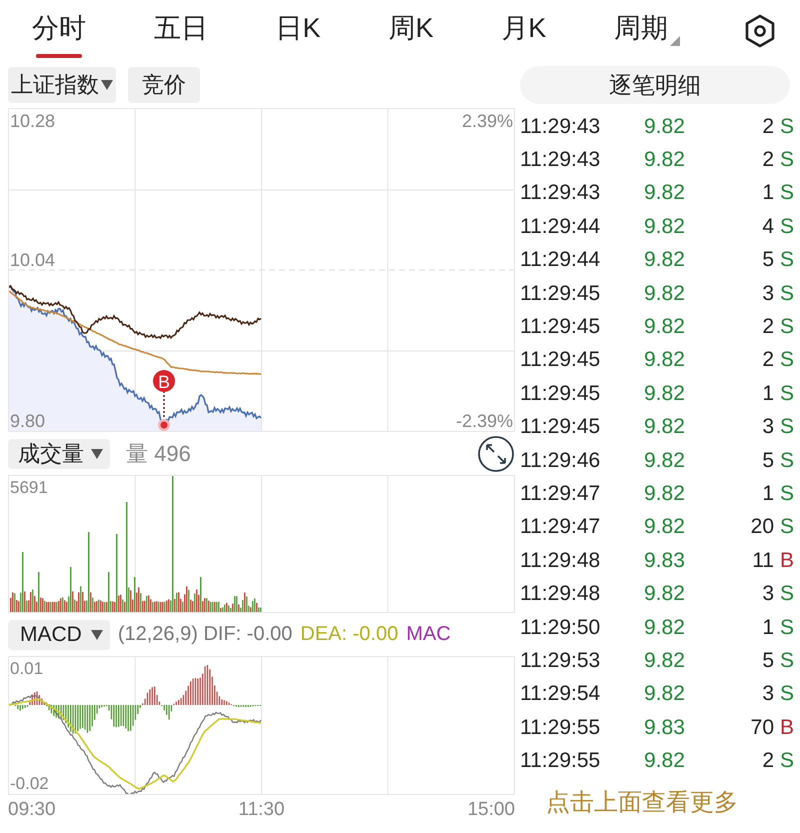  Describe the element at coordinates (181, 31) in the screenshot. I see `tab: 五日` at that location.